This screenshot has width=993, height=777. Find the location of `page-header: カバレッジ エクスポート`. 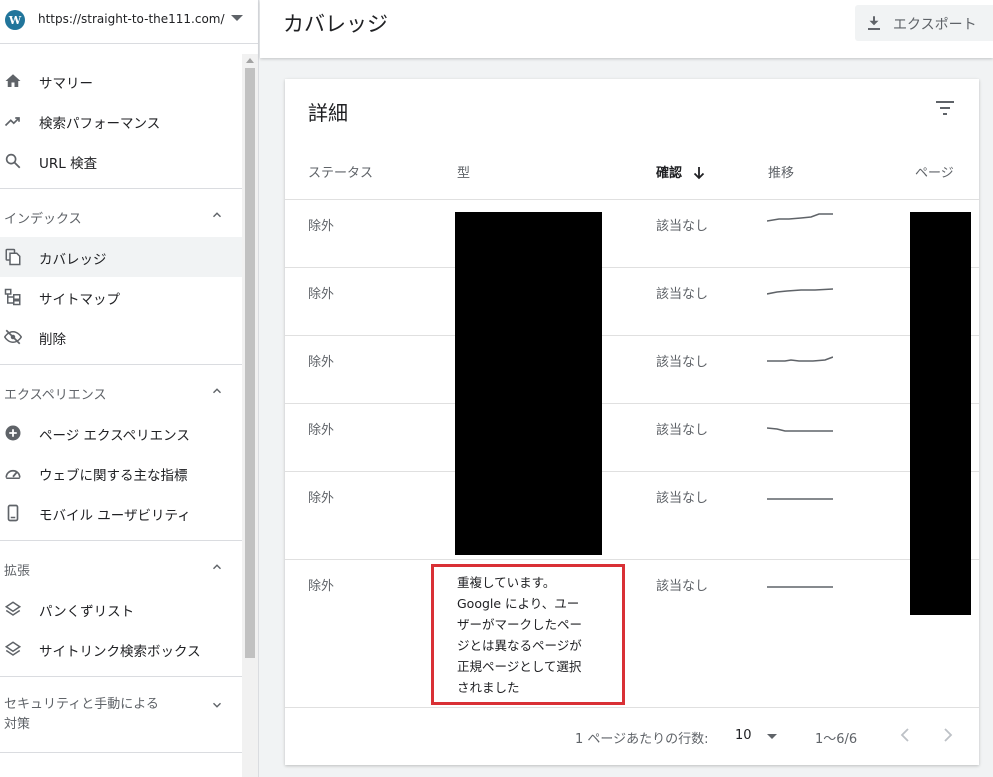

page-header: カバレッジ エクスポート is located at coordinates (626, 29).